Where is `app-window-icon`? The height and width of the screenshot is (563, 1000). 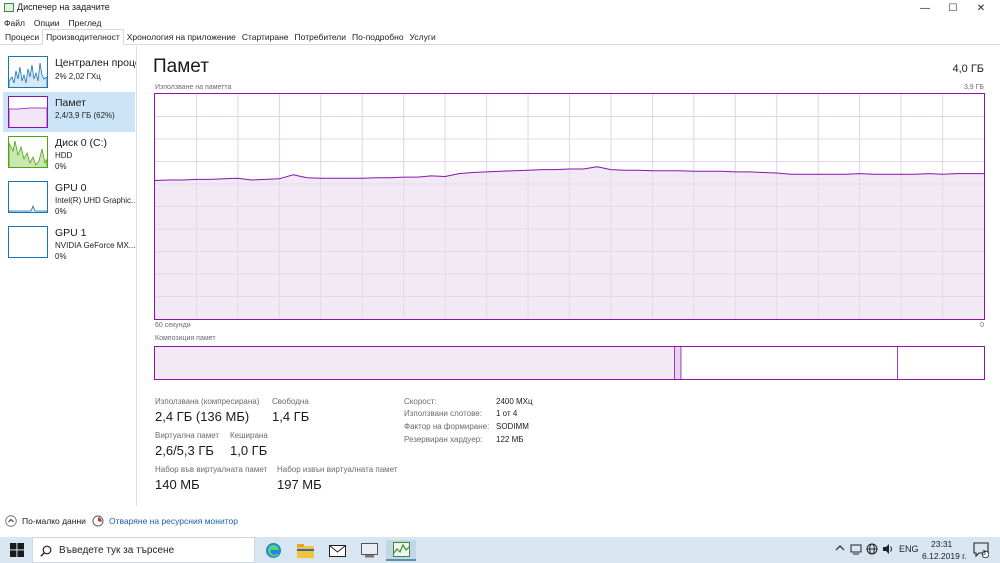
app-window-icon is located at coordinates (369, 550).